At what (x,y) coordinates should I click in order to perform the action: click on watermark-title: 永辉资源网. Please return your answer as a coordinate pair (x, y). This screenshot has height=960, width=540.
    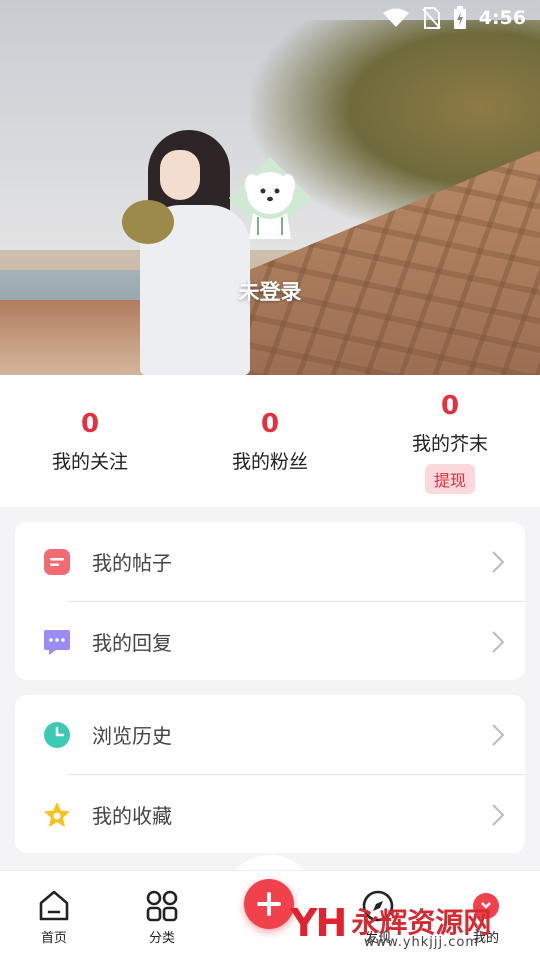
    Looking at the image, I should click on (421, 922).